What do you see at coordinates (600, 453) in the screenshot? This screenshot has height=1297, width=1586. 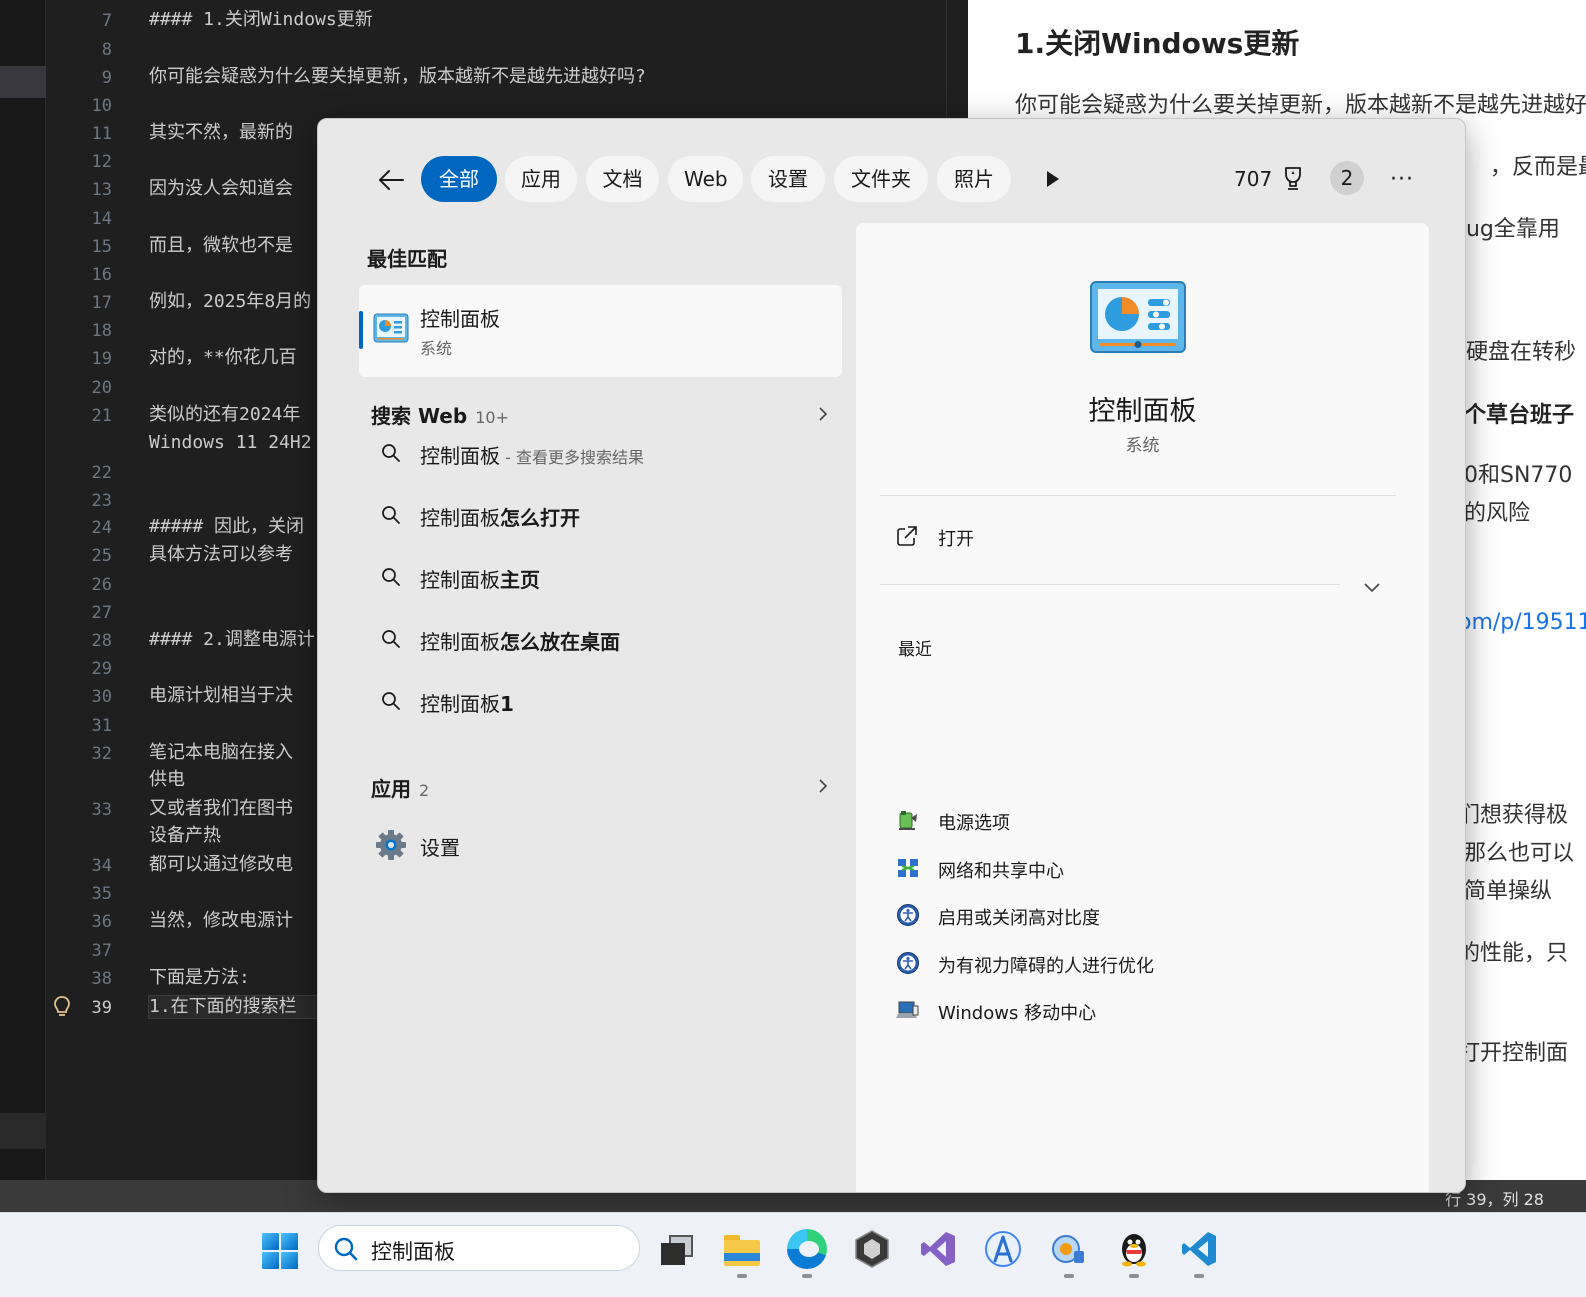 I see `web-search-result: 控制面板 - 查看更多搜索结果` at bounding box center [600, 453].